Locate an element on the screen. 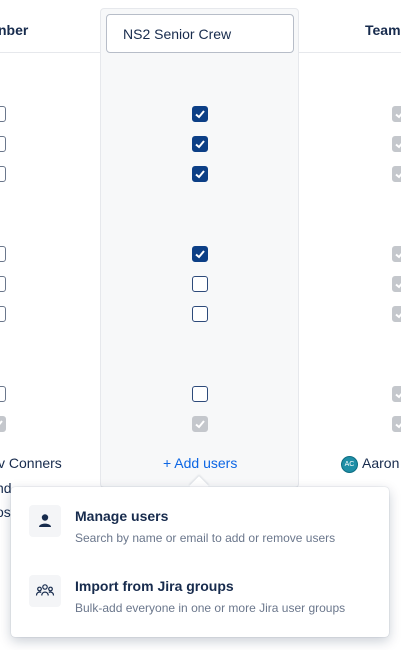  group-checkbox-disabled is located at coordinates (200, 424).